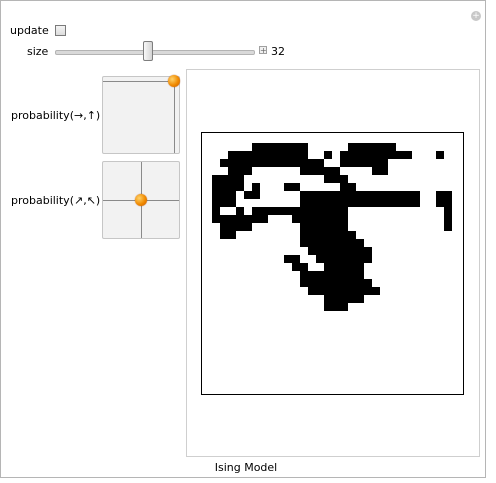  What do you see at coordinates (60, 30) in the screenshot?
I see `update-checkbox` at bounding box center [60, 30].